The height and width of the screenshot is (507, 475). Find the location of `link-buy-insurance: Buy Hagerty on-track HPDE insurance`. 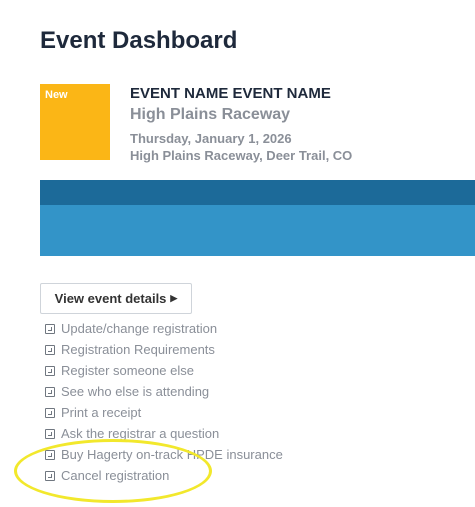

link-buy-insurance: Buy Hagerty on-track HPDE insurance is located at coordinates (164, 454).